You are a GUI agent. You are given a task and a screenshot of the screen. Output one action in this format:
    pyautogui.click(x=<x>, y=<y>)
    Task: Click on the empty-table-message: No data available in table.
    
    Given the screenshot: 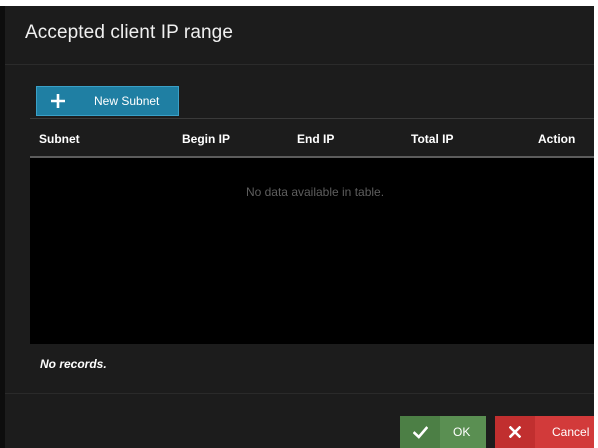 What is the action you would take?
    pyautogui.click(x=315, y=192)
    